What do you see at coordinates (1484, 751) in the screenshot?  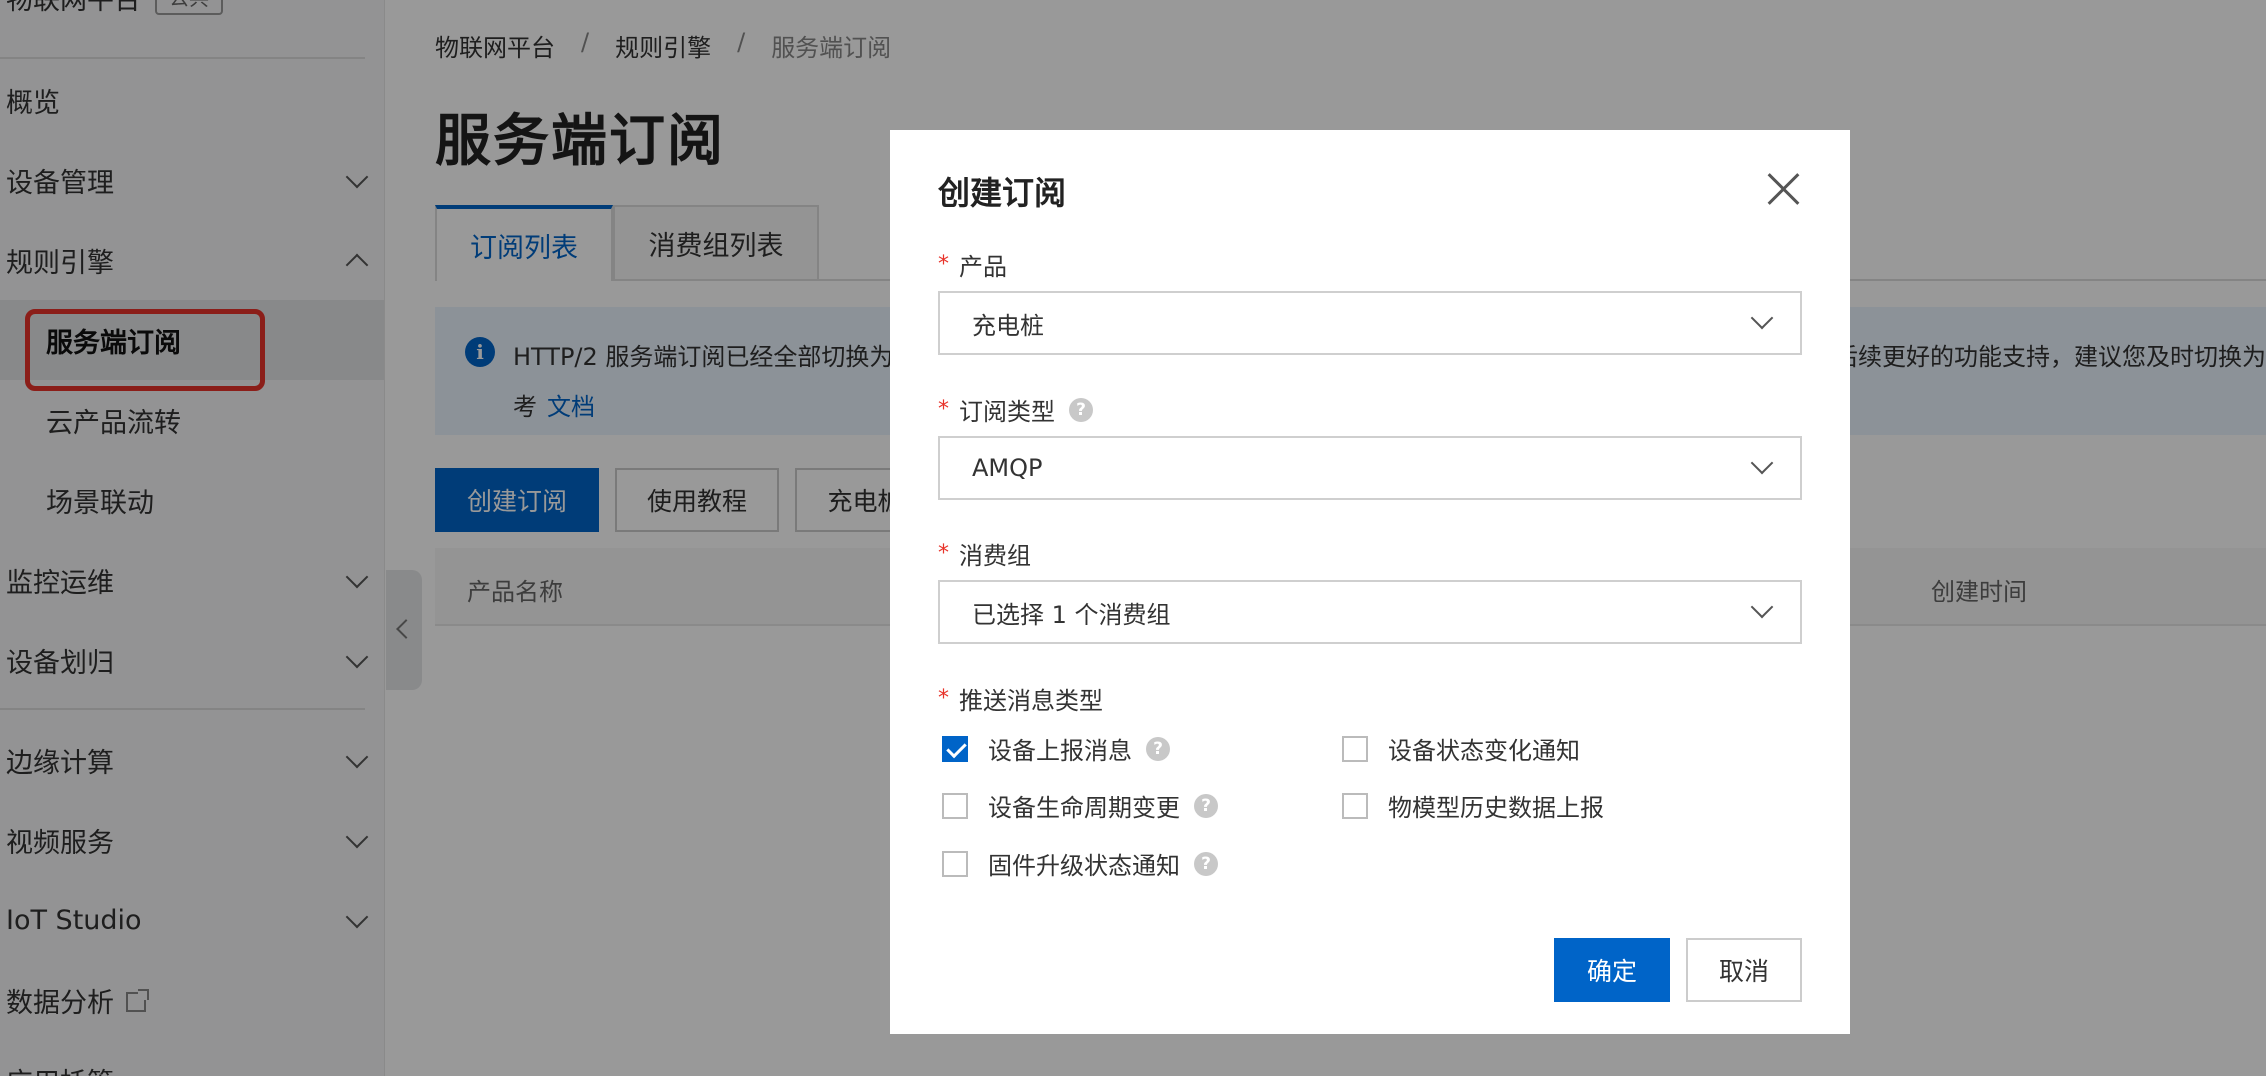 I see `checkbox-label: 设备状态变化通知` at bounding box center [1484, 751].